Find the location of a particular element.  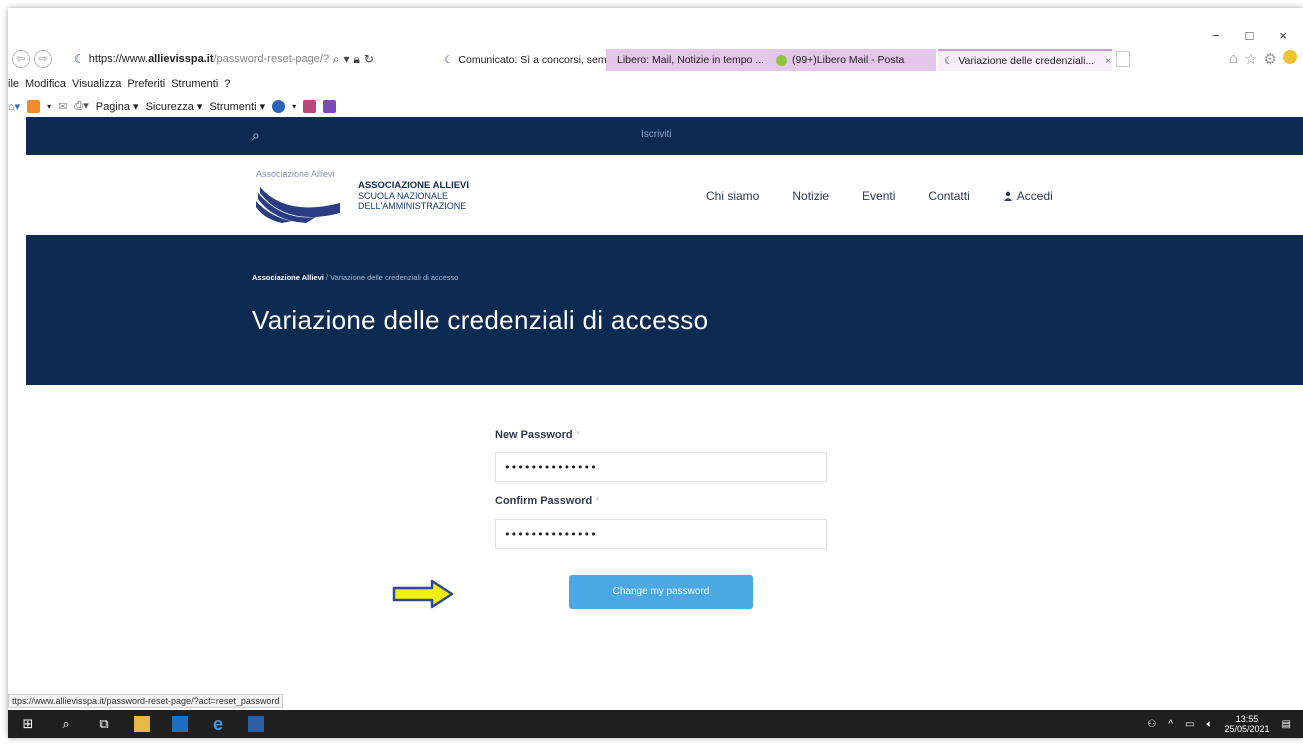

menu-modifica: Modifica is located at coordinates (45, 84).